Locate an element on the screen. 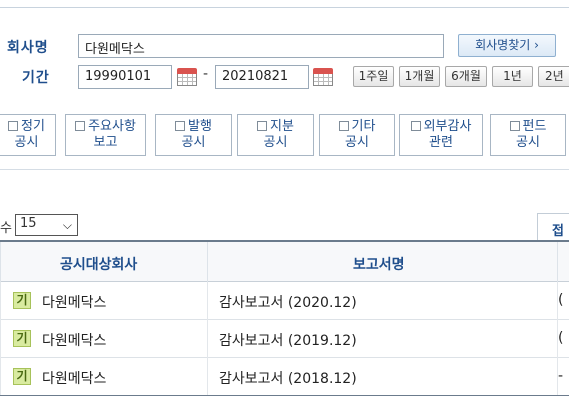 Image resolution: width=569 pixels, height=409 pixels. category-issuance-button: 발행 공시 is located at coordinates (193, 135).